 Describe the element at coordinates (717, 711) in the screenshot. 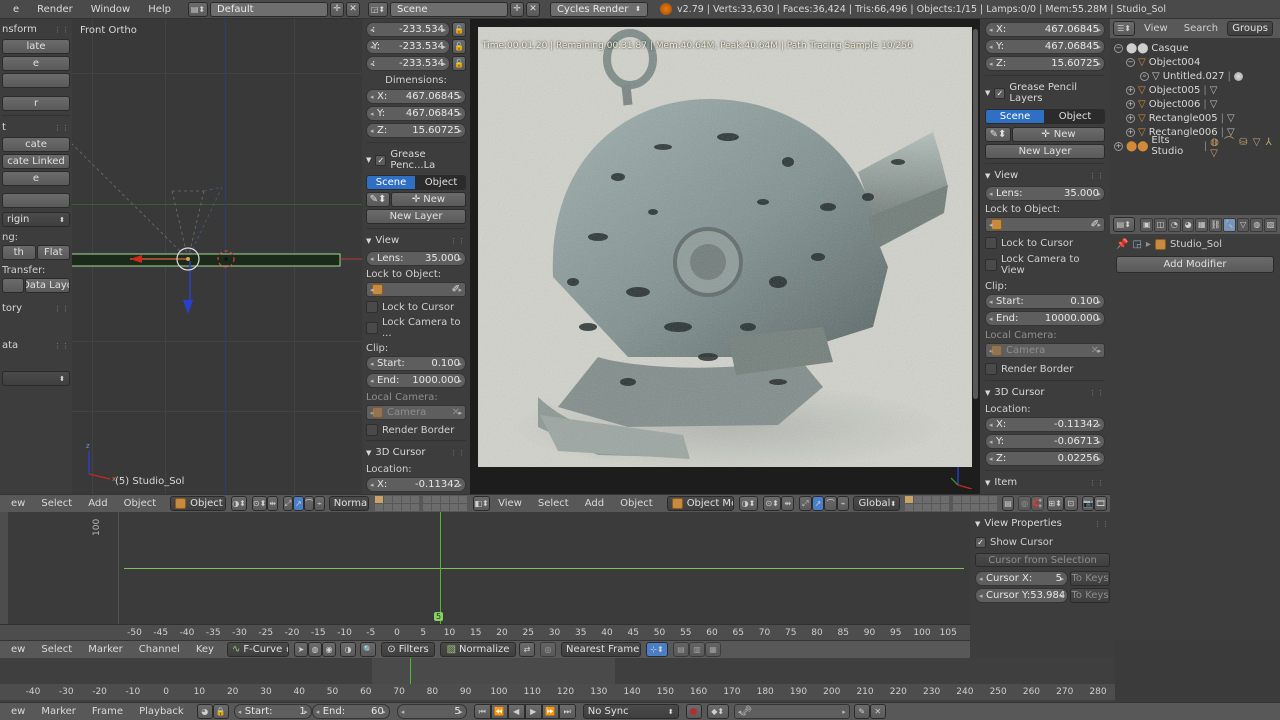

I see `keyframe-type-icon: ◆⬍` at that location.